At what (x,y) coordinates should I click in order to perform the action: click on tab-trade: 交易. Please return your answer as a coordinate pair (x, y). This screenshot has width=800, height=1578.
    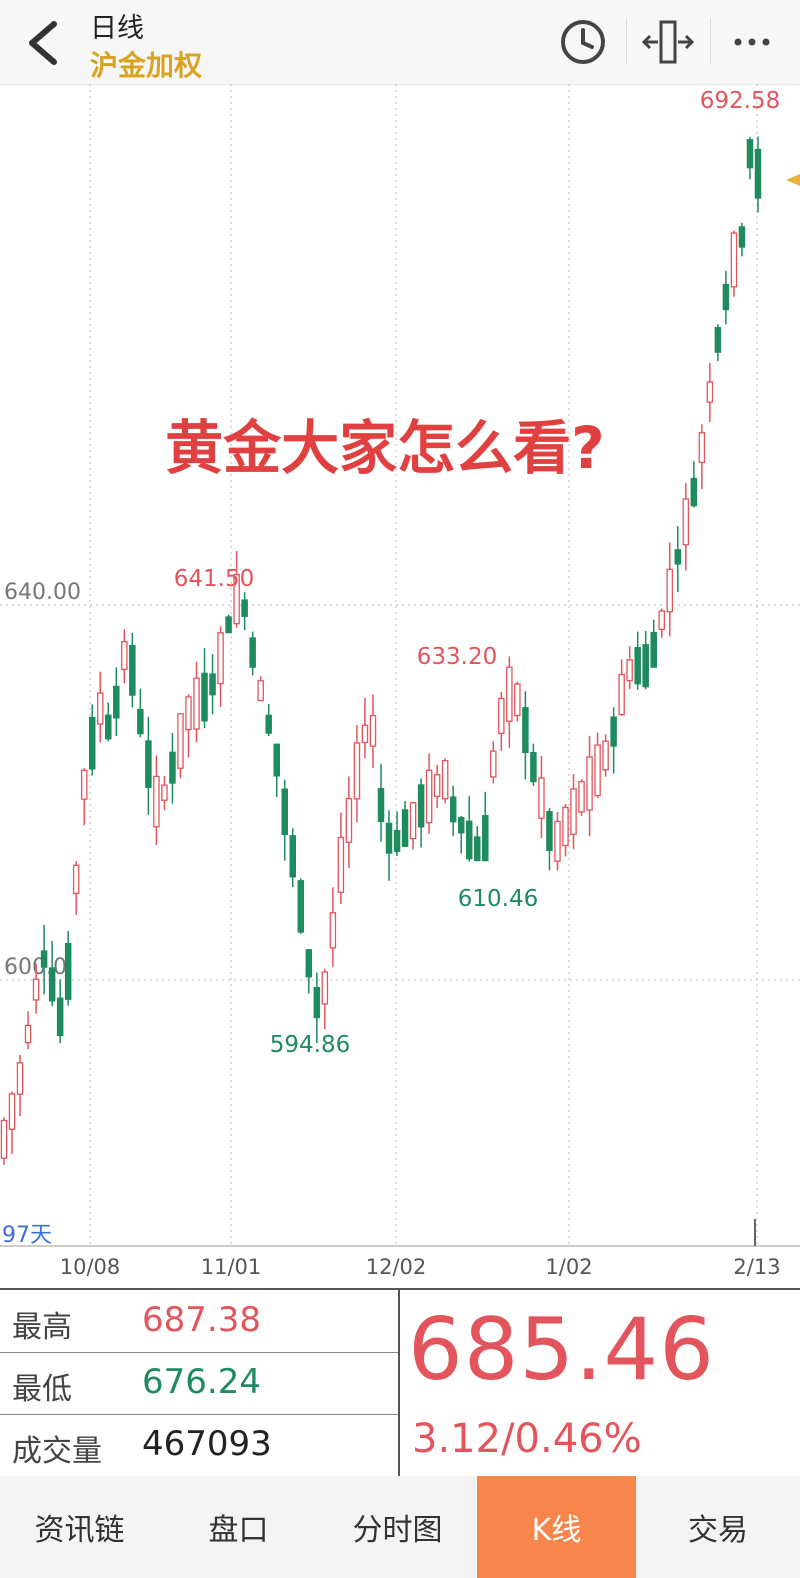
    Looking at the image, I should click on (718, 1527).